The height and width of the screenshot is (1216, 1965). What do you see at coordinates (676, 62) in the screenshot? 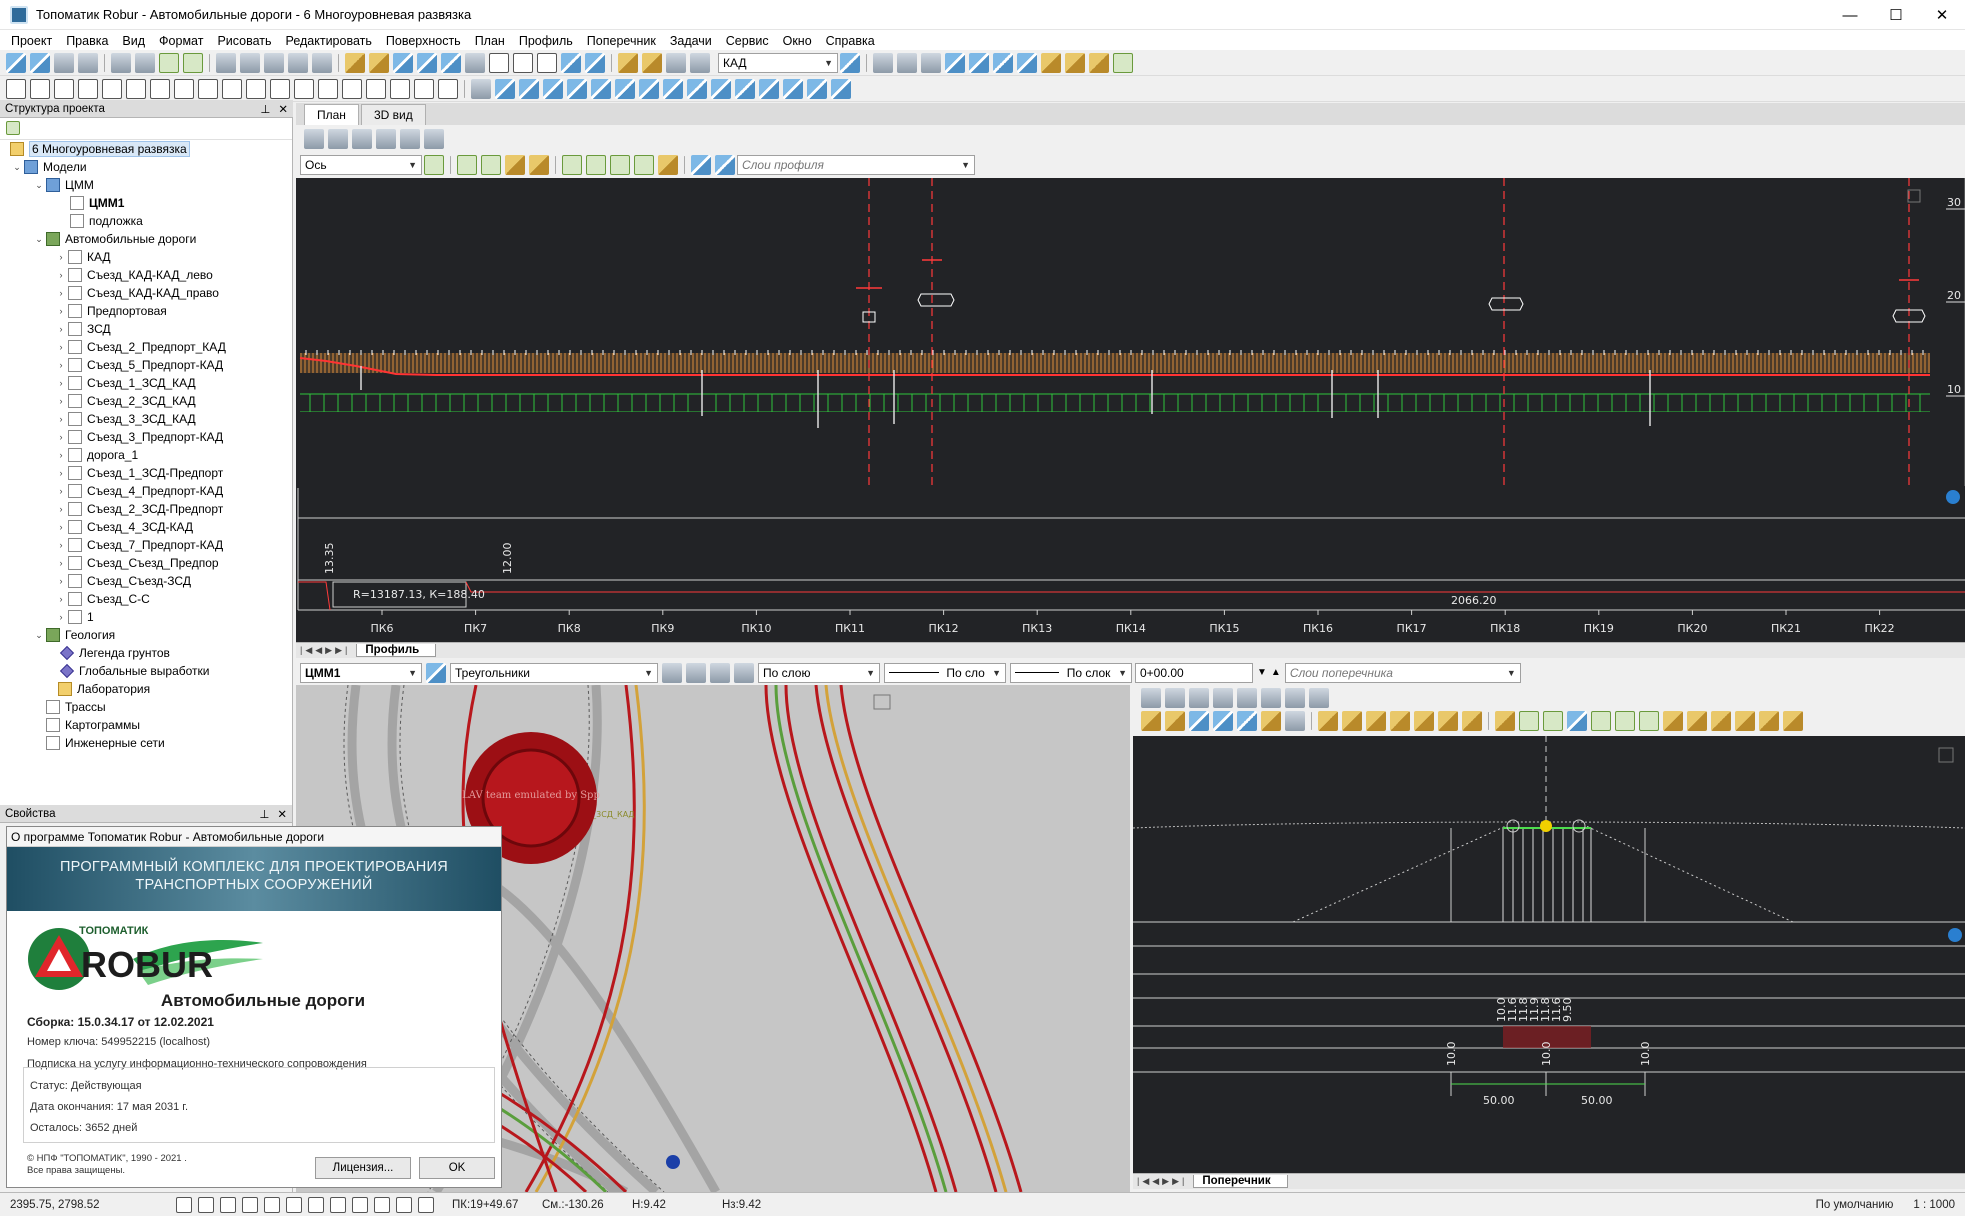
I see `lock-icon` at bounding box center [676, 62].